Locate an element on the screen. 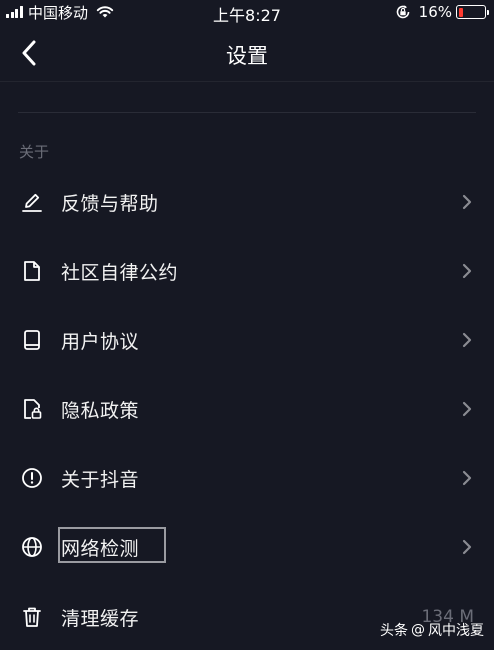 The height and width of the screenshot is (650, 494). globe-icon is located at coordinates (32, 547).